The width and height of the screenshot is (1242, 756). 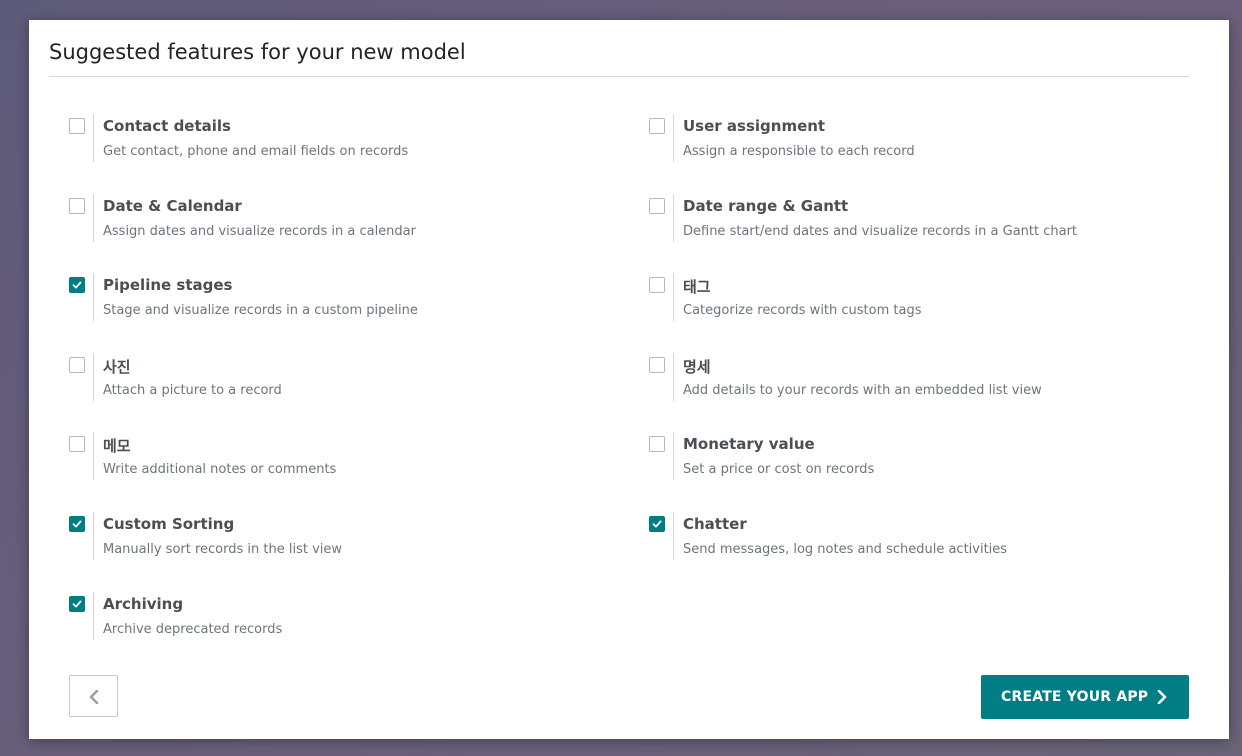 I want to click on feature-title: Contact details, so click(x=167, y=126).